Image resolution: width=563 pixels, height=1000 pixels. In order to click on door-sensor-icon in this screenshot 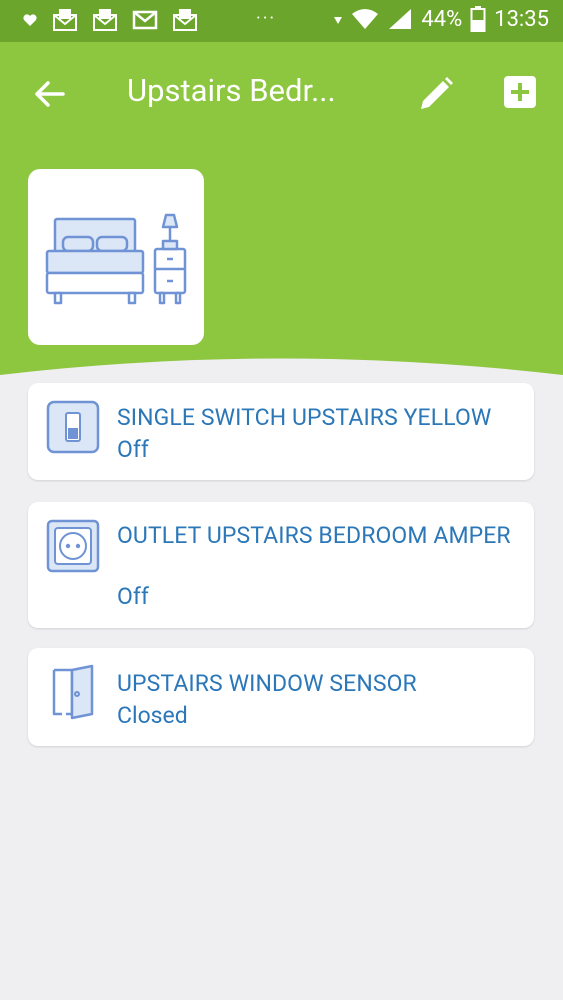, I will do `click(73, 692)`.